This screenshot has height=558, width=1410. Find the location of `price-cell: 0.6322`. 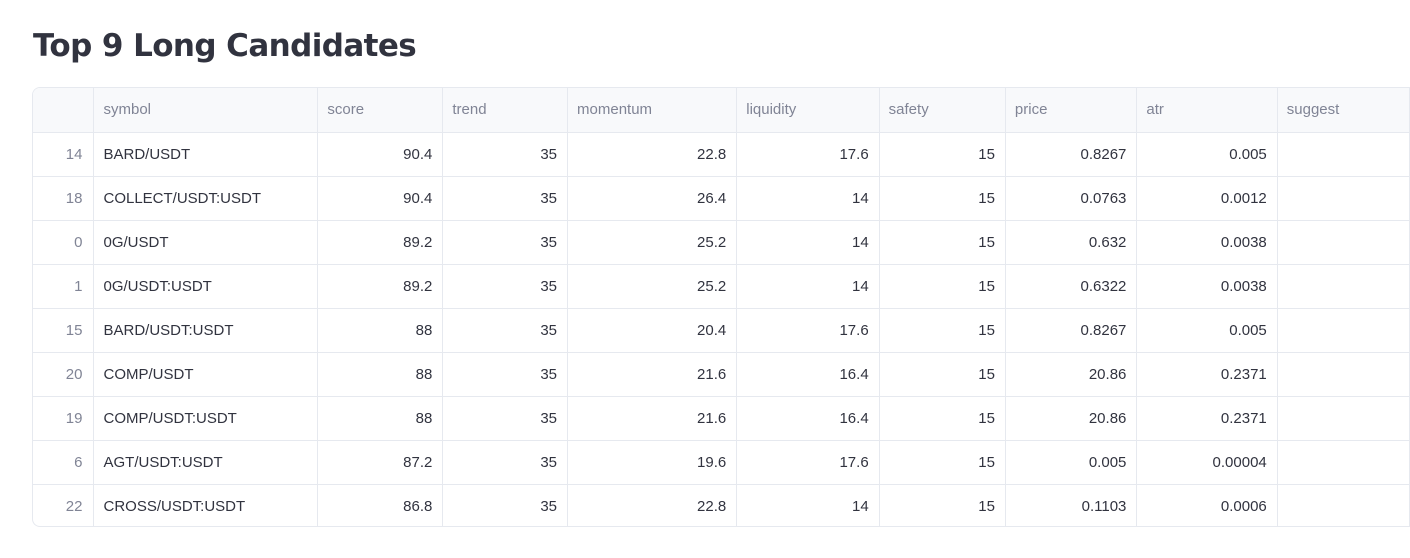

price-cell: 0.6322 is located at coordinates (1071, 286).